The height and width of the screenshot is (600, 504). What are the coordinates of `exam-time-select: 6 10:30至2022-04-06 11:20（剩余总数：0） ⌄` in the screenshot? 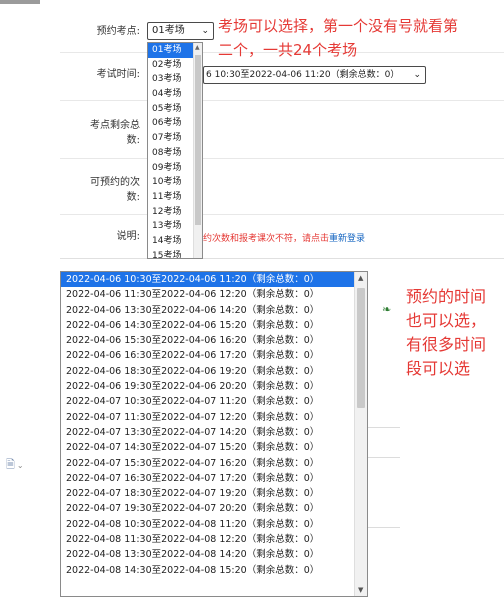 It's located at (314, 75).